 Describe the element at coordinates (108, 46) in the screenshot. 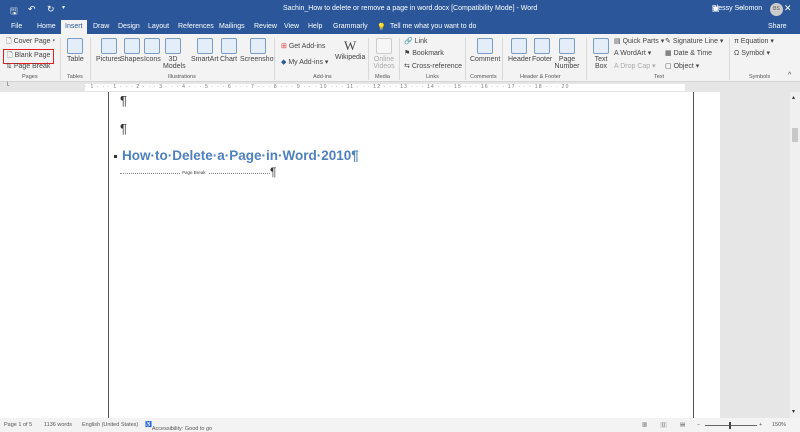

I see `picture-icon` at that location.